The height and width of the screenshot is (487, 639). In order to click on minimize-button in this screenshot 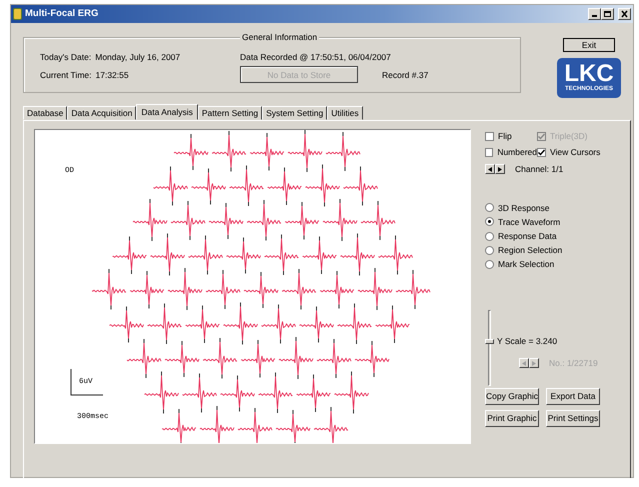, I will do `click(594, 14)`.